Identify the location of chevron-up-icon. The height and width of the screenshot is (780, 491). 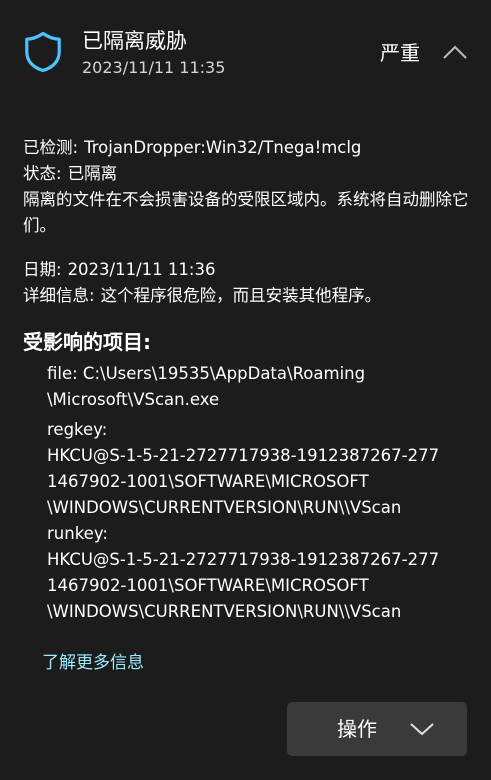
(455, 52).